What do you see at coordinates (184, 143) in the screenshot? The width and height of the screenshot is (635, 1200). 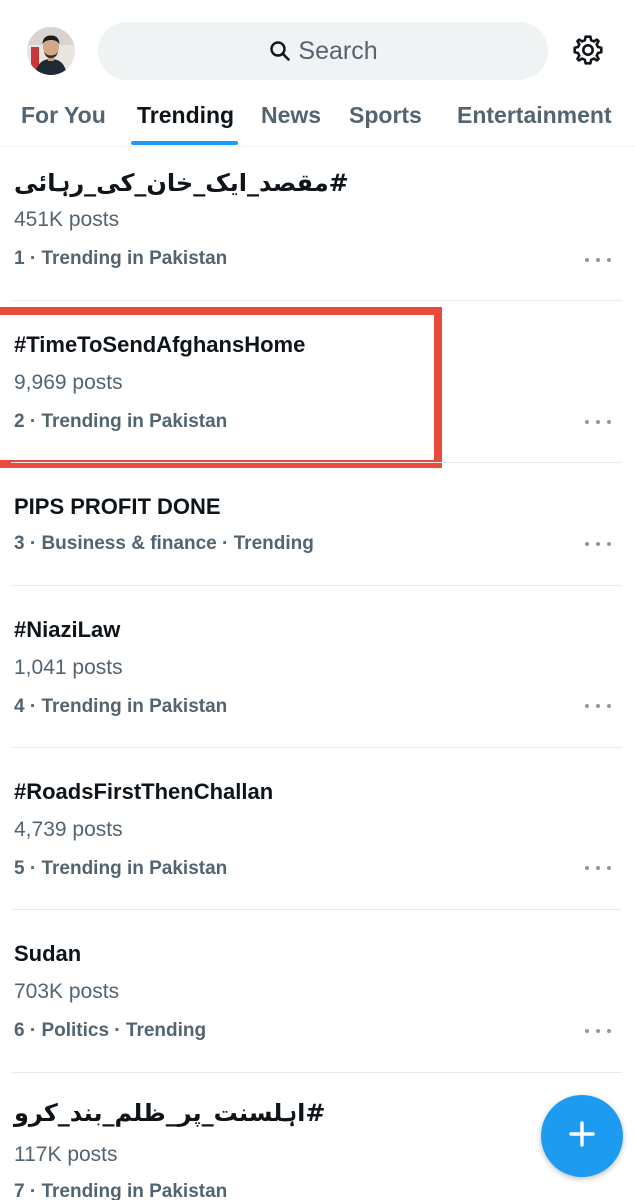 I see `active-tab-indicator` at bounding box center [184, 143].